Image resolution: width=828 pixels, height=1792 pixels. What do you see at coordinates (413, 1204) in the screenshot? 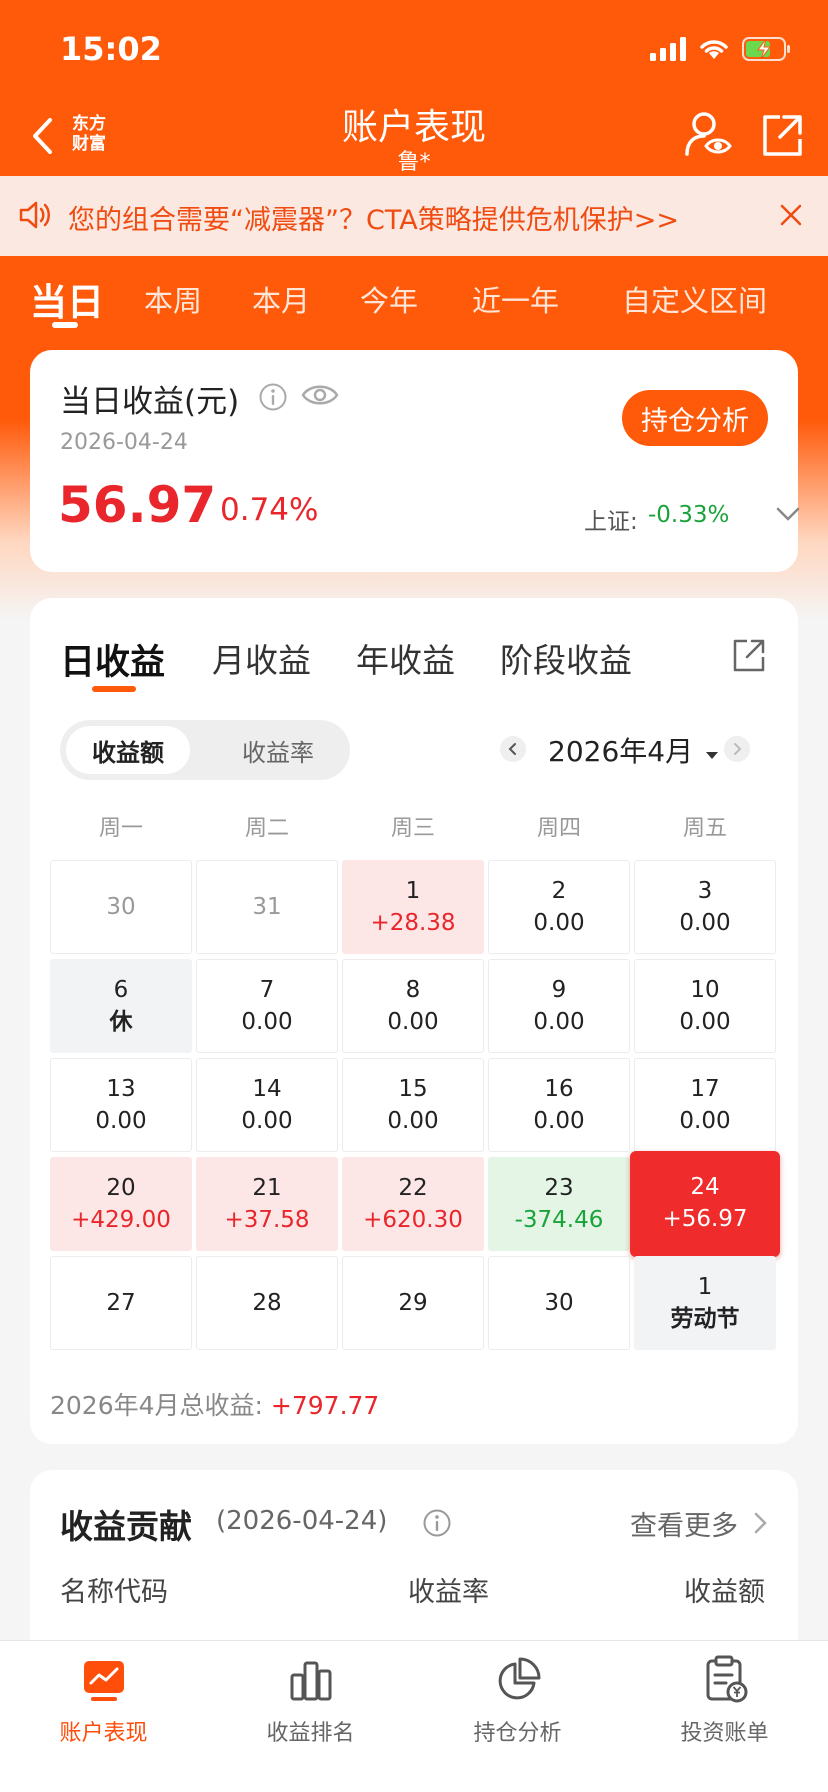
I see `calendar-day: 22 +620.30` at bounding box center [413, 1204].